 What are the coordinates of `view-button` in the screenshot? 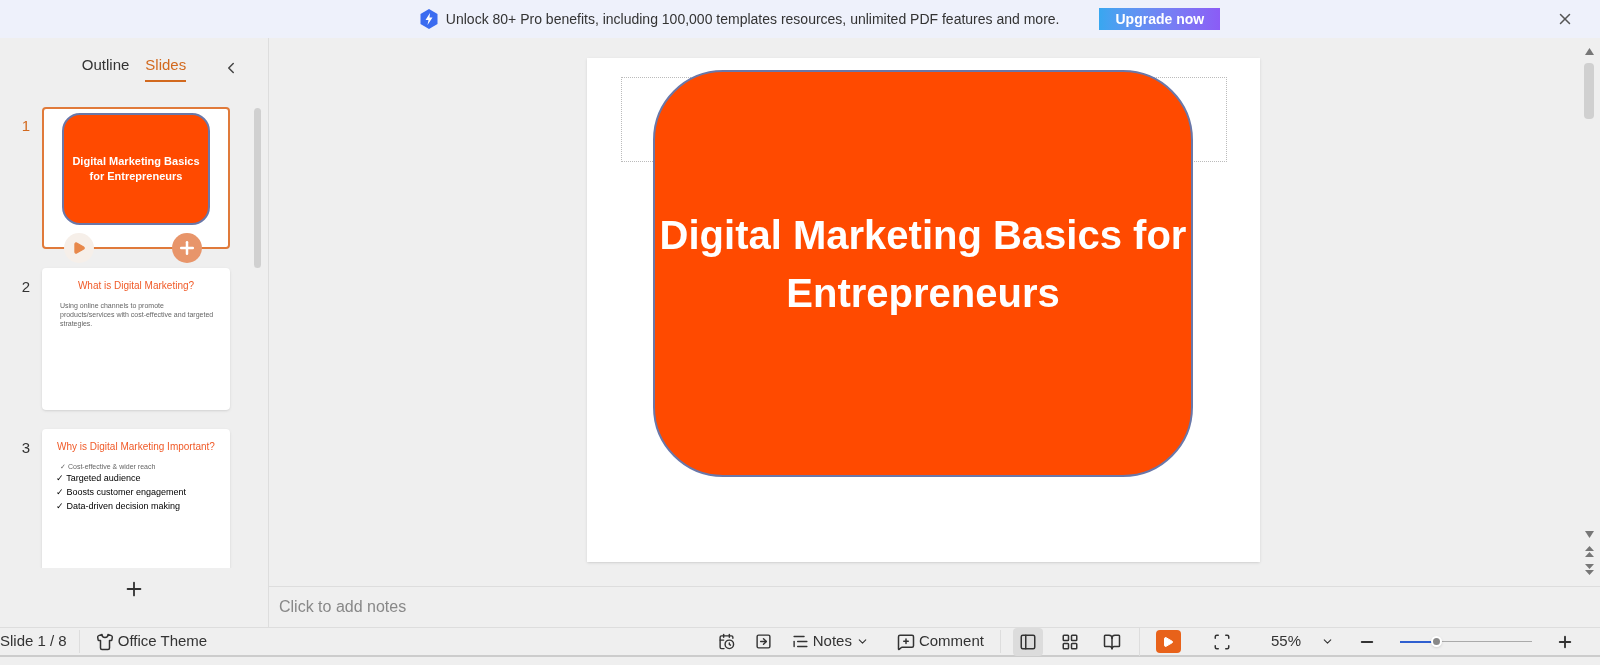 It's located at (1027, 641).